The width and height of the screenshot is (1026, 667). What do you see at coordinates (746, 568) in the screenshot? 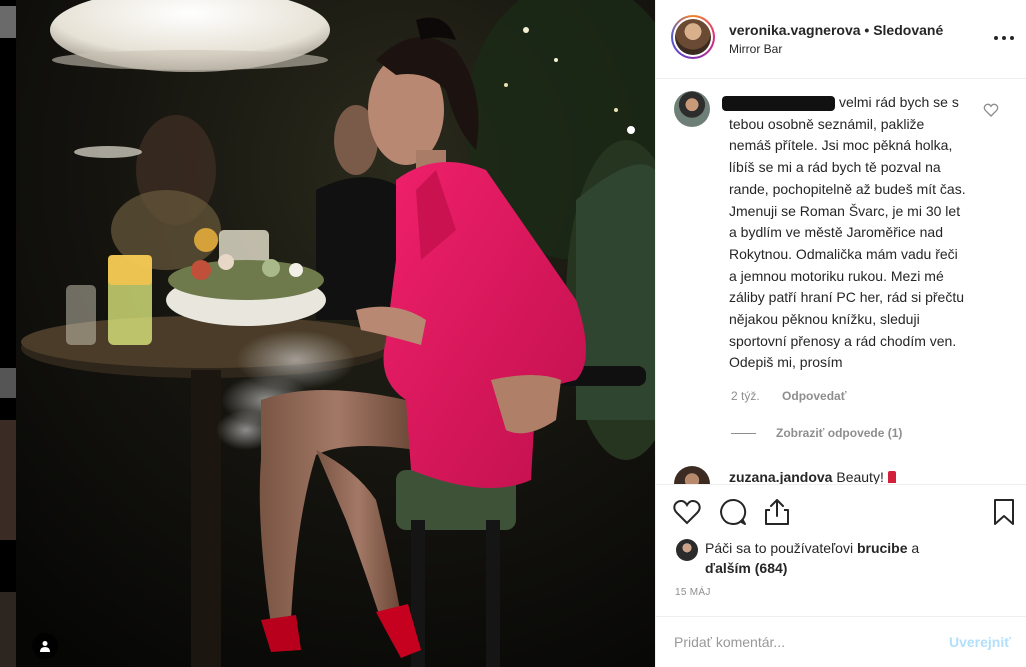
I see `likes-count-button: ďalším (684)` at bounding box center [746, 568].